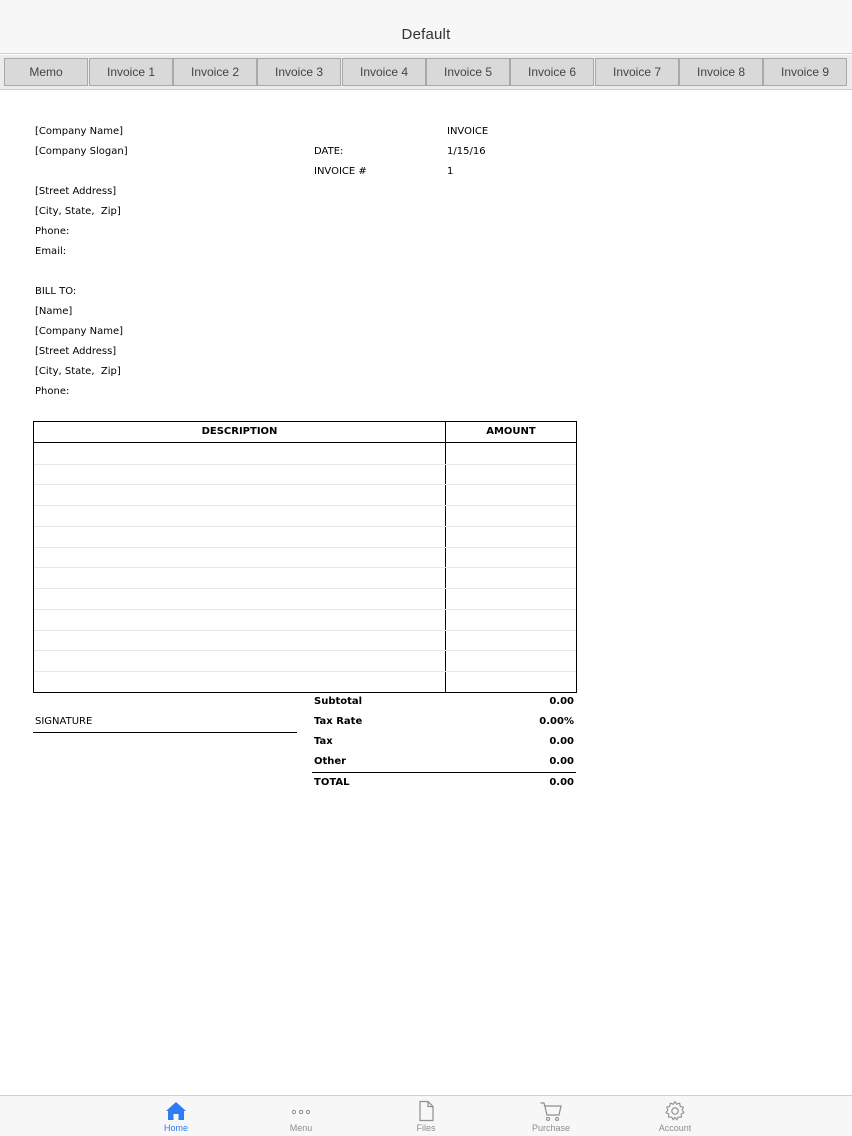 This screenshot has width=852, height=1136. What do you see at coordinates (444, 772) in the screenshot?
I see `total-divider` at bounding box center [444, 772].